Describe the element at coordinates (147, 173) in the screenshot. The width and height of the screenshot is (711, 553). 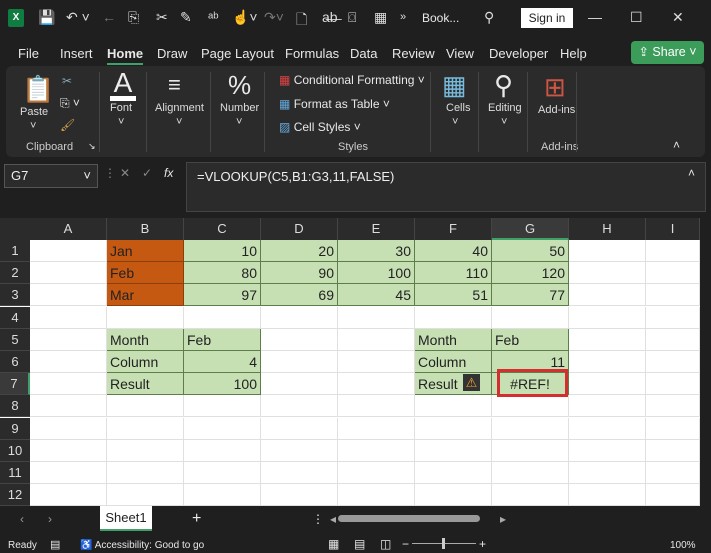
I see `enter-icon: ✓` at that location.